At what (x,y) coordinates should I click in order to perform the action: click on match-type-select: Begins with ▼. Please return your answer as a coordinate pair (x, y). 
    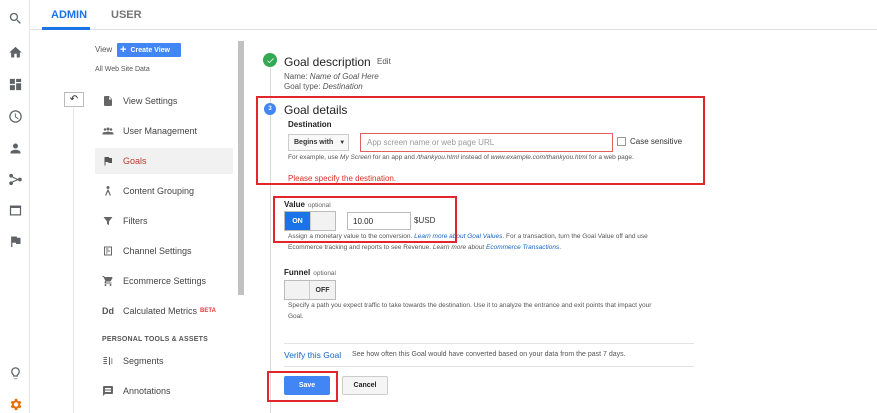
    Looking at the image, I should click on (318, 142).